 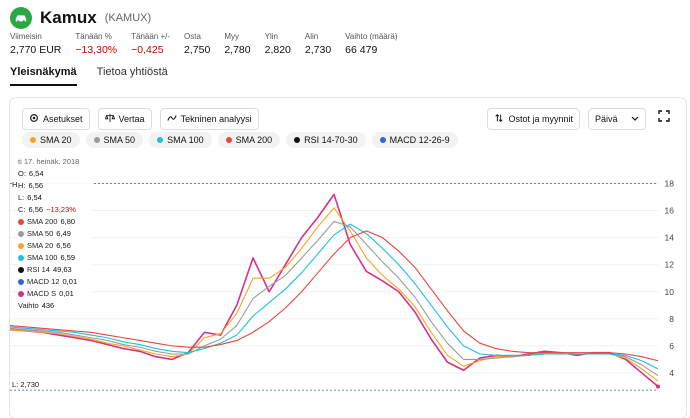 I want to click on ticker-symbol: (KAMUX), so click(x=128, y=18).